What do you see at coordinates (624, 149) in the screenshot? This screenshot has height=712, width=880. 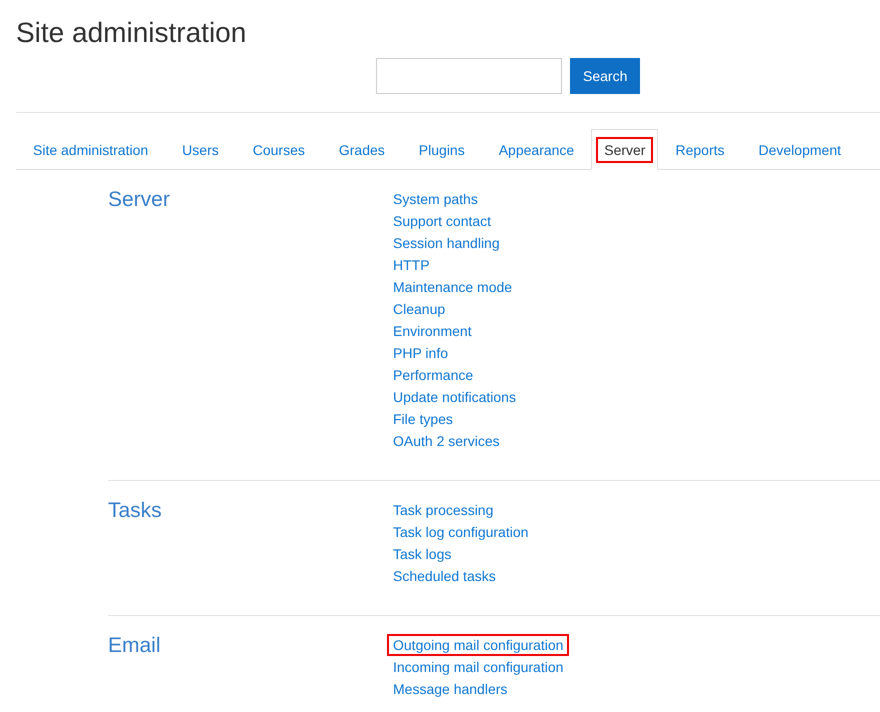 I see `tab: Server` at bounding box center [624, 149].